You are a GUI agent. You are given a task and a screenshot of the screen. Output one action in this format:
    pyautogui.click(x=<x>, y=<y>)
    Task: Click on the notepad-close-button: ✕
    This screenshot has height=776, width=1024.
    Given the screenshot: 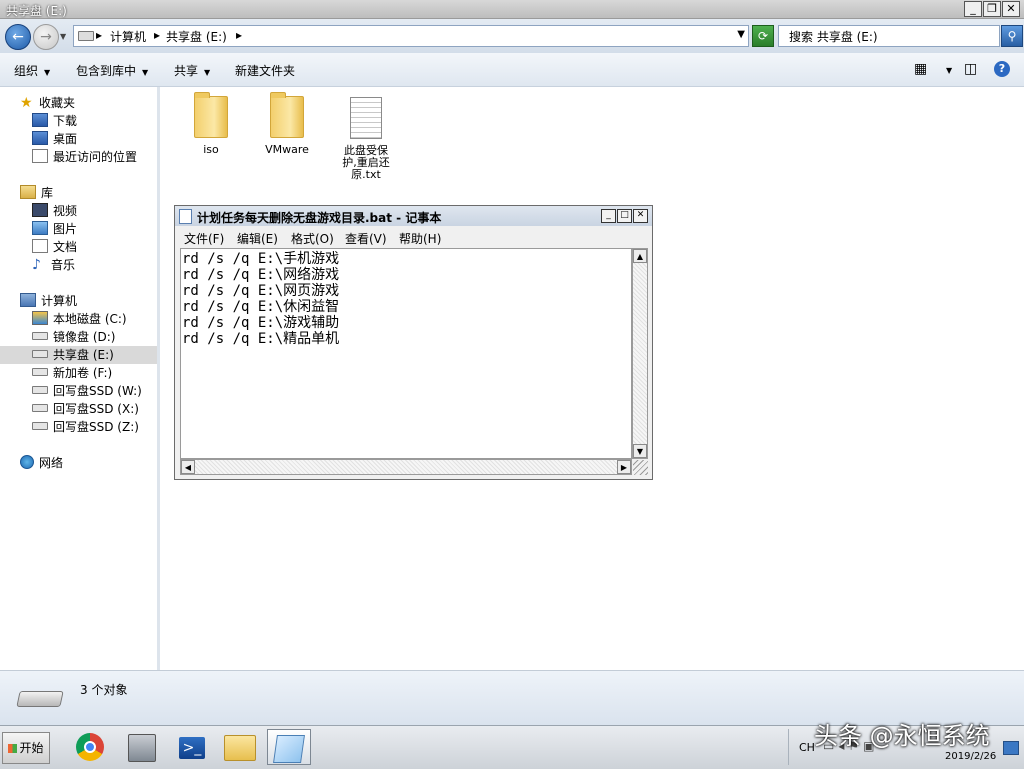 What is the action you would take?
    pyautogui.click(x=640, y=216)
    